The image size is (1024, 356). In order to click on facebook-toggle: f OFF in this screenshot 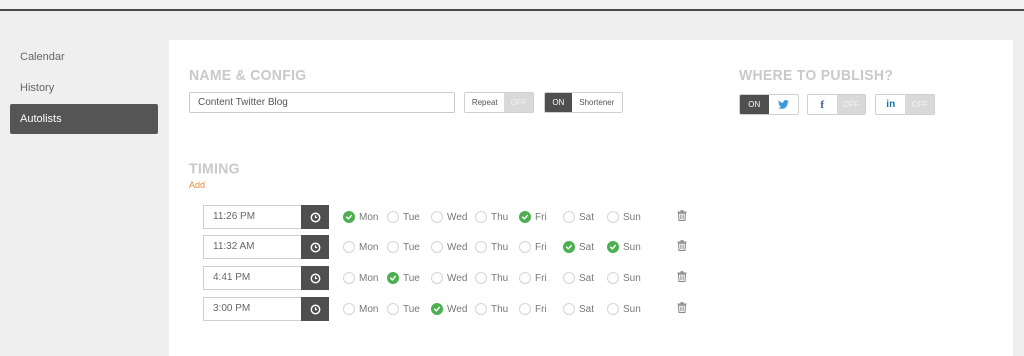, I will do `click(836, 104)`.